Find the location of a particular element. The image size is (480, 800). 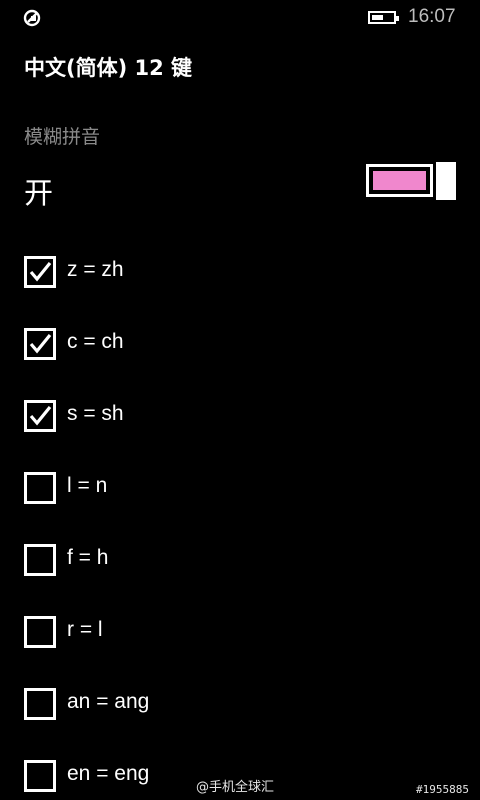

option-row-c-ch: c = ch is located at coordinates (234, 345).